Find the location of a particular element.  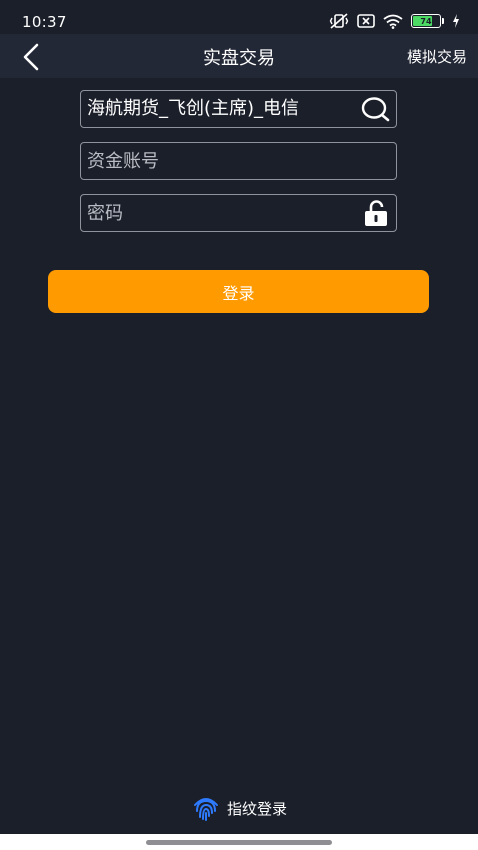

battery-icon: 74 is located at coordinates (426, 21).